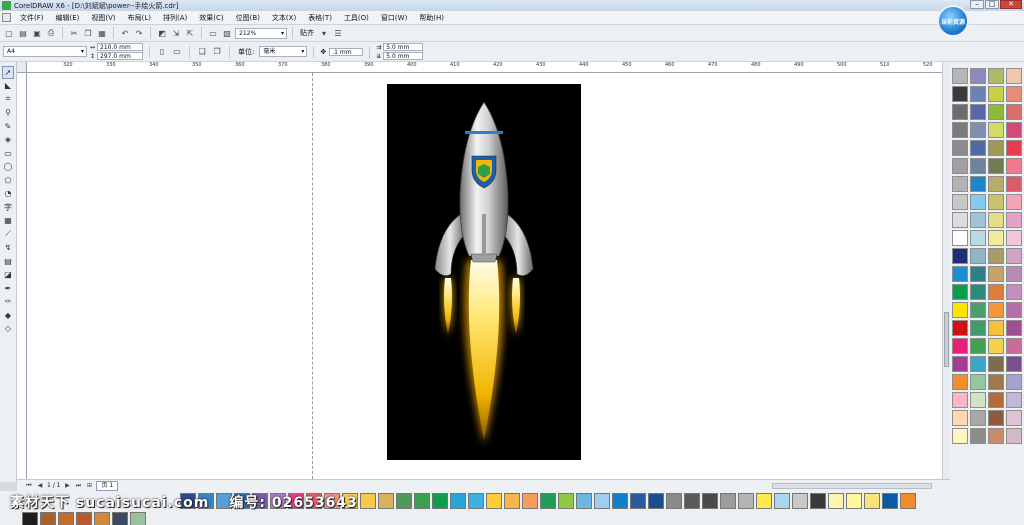  Describe the element at coordinates (162, 33) in the screenshot. I see `search-content-icon: ◩` at that location.